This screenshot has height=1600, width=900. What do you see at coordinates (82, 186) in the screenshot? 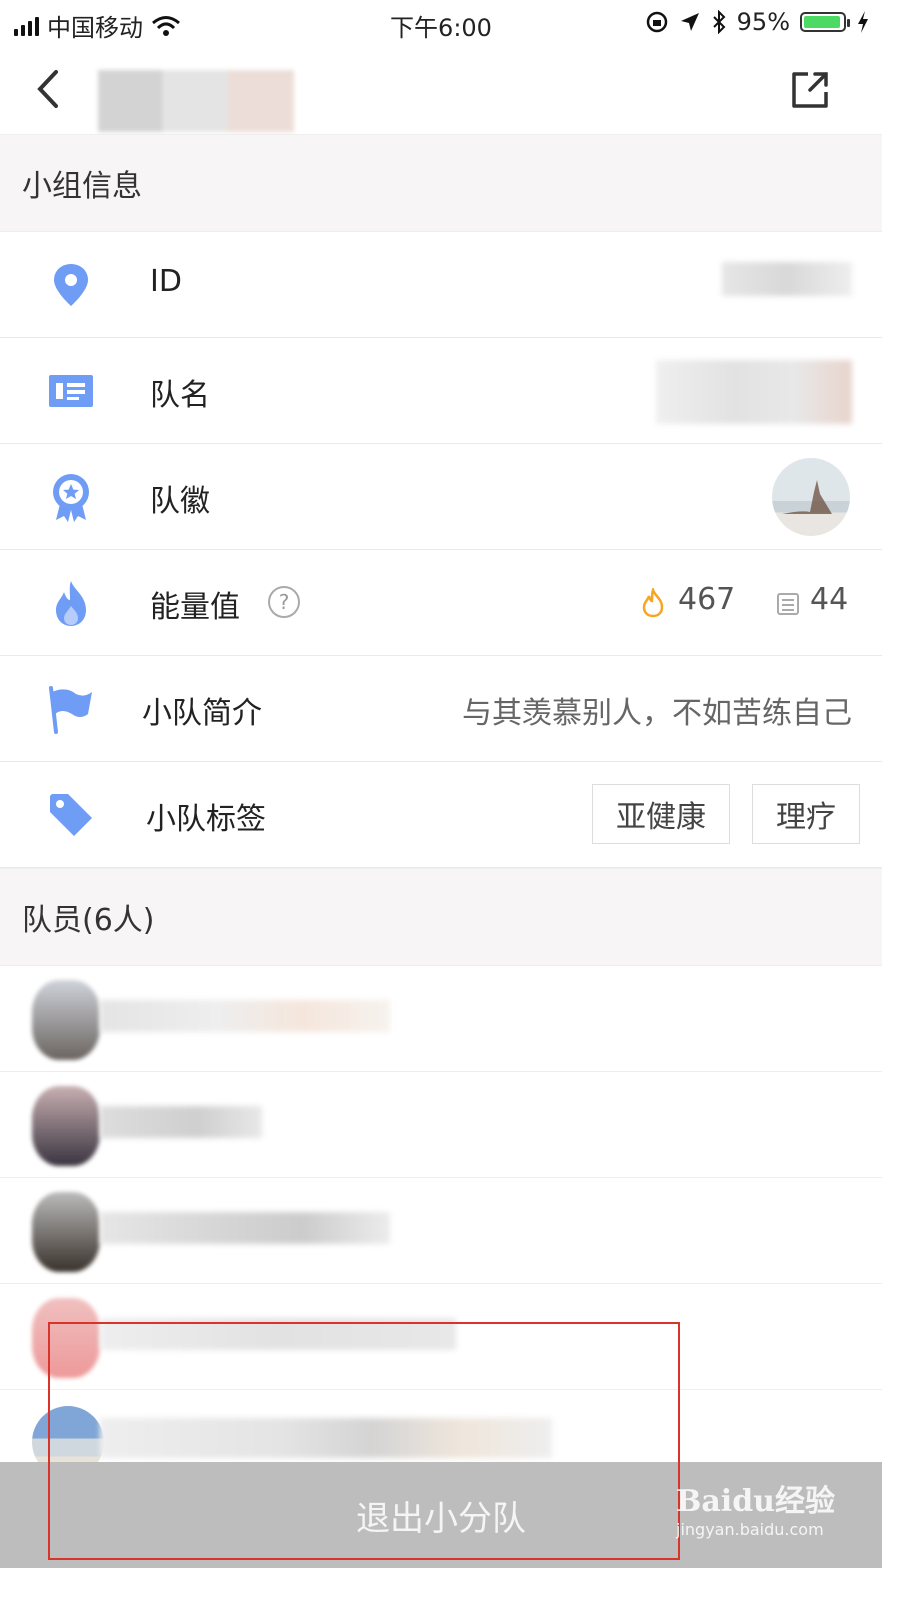
I see `section-title: 小组信息` at bounding box center [82, 186].